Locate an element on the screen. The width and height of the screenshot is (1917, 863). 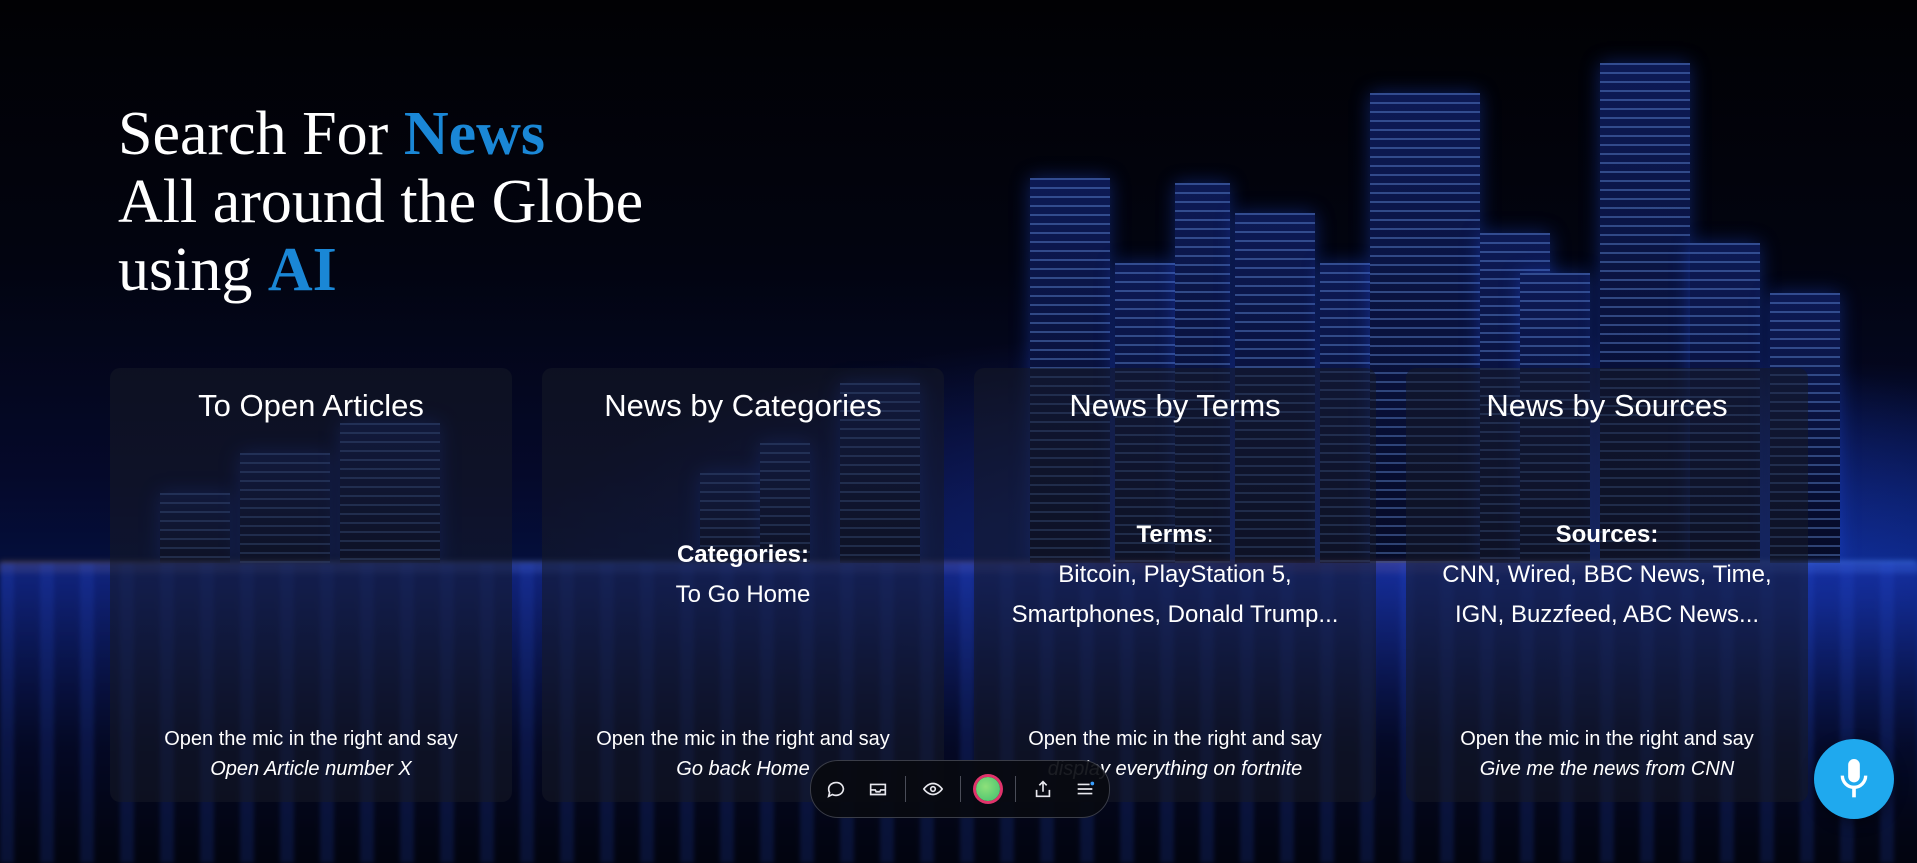
share-icon is located at coordinates (1043, 789).